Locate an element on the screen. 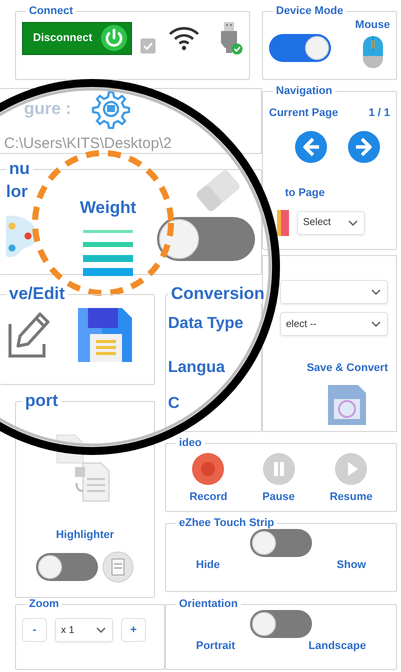  highlighter-label: Highlighter is located at coordinates (85, 535).